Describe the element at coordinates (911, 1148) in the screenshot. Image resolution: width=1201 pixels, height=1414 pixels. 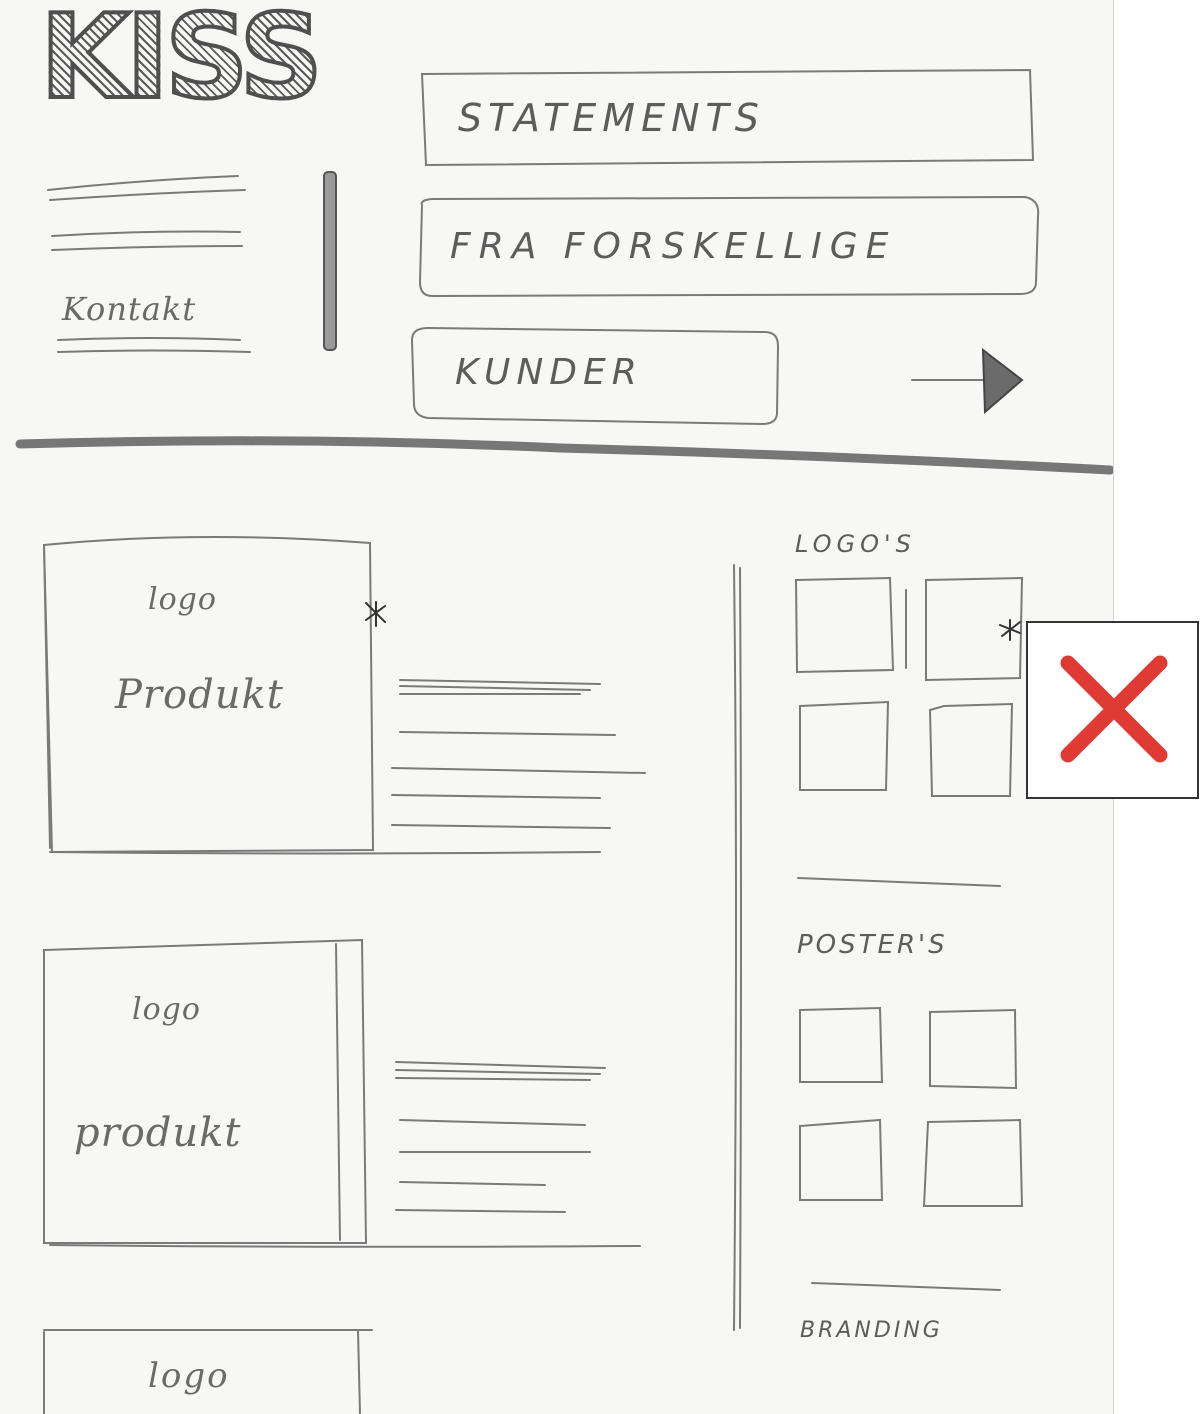
I see `posters-grid` at that location.